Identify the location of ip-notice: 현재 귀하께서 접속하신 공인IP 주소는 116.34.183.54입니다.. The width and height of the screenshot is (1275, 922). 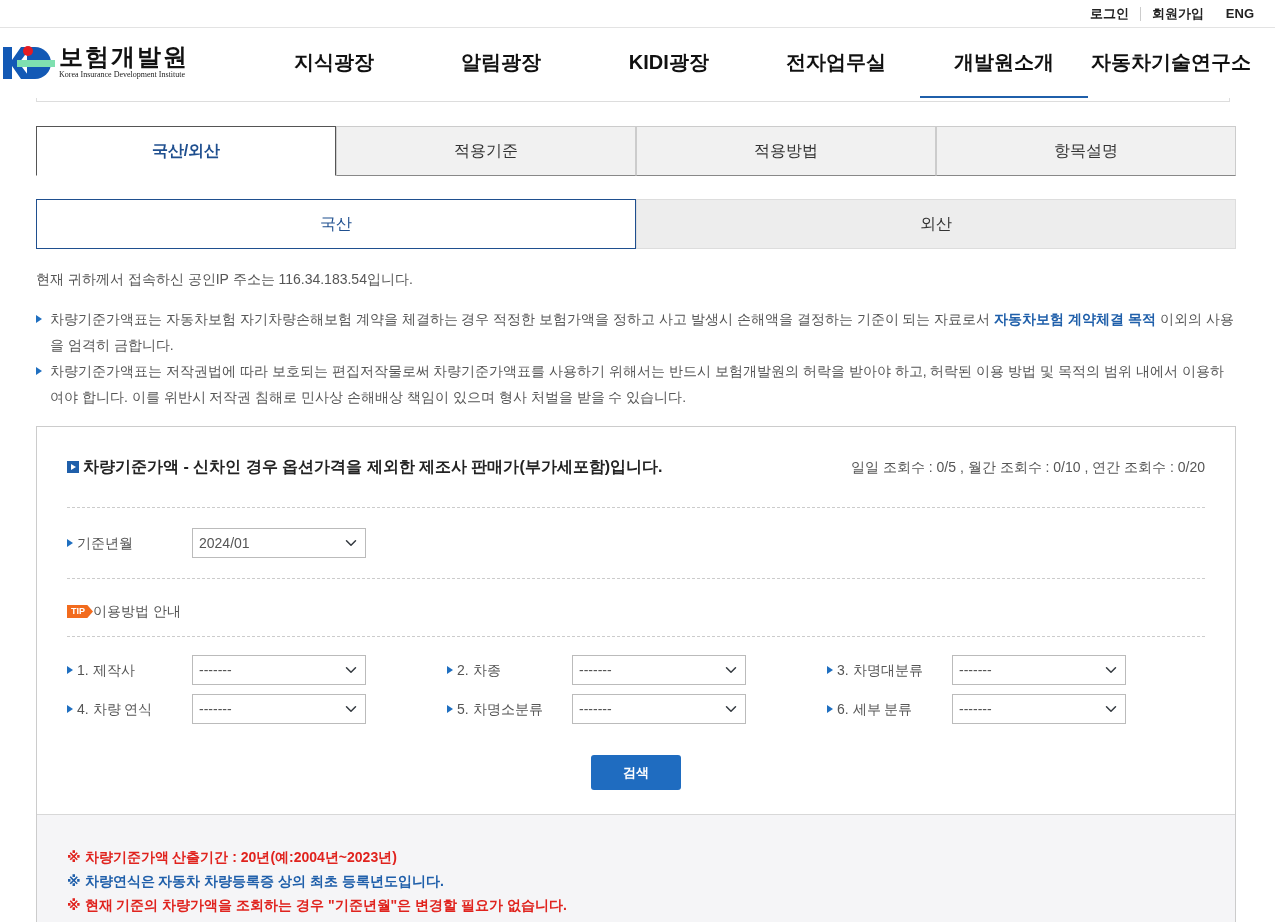
(225, 279).